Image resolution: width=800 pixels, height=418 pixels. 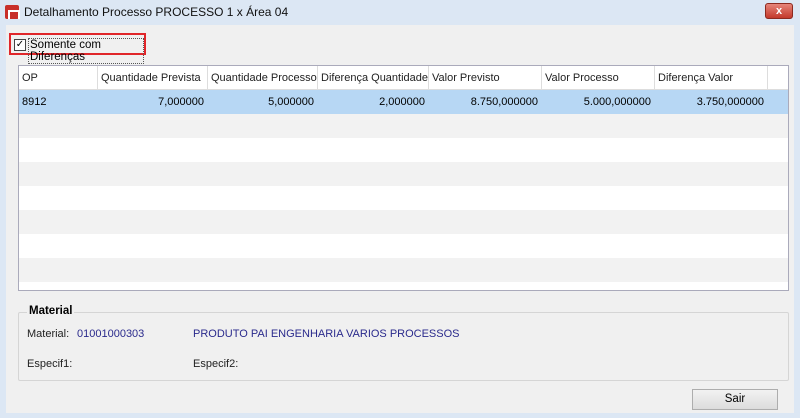 I want to click on differences-checkbox: ✓, so click(x=20, y=45).